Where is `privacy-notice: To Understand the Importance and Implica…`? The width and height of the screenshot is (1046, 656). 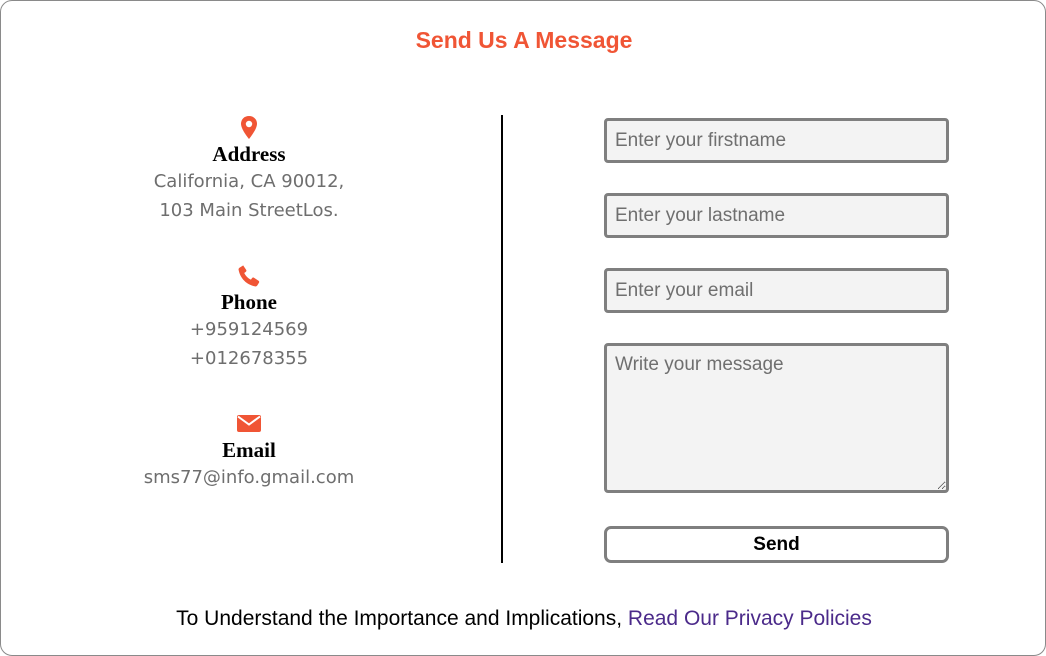
privacy-notice: To Understand the Importance and Implica… is located at coordinates (523, 619).